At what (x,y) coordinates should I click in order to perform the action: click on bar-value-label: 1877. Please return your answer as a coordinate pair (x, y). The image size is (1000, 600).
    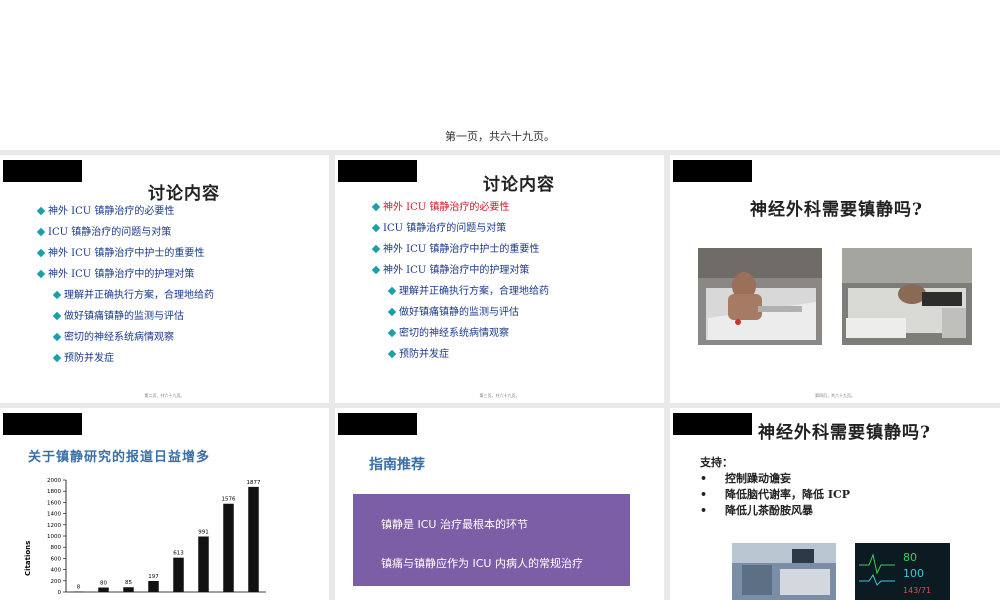
    Looking at the image, I should click on (254, 483).